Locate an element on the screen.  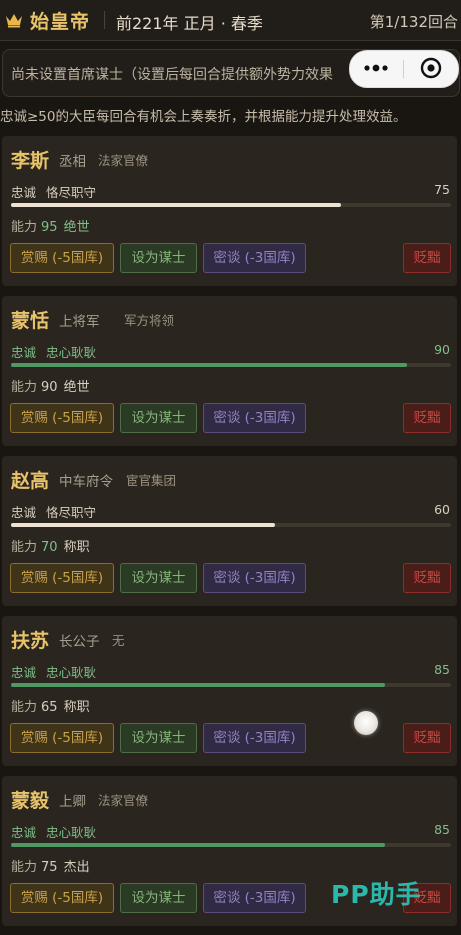
game-title: 始皇帝 is located at coordinates (60, 22).